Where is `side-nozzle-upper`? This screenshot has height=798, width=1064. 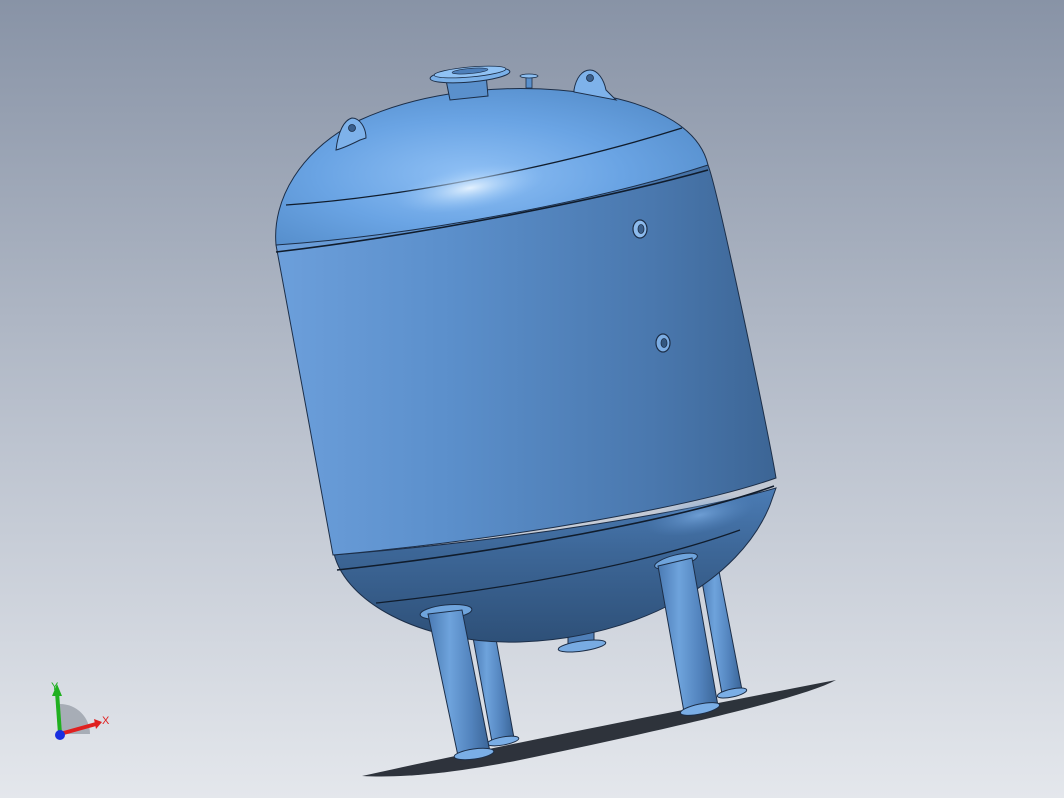 side-nozzle-upper is located at coordinates (640, 229).